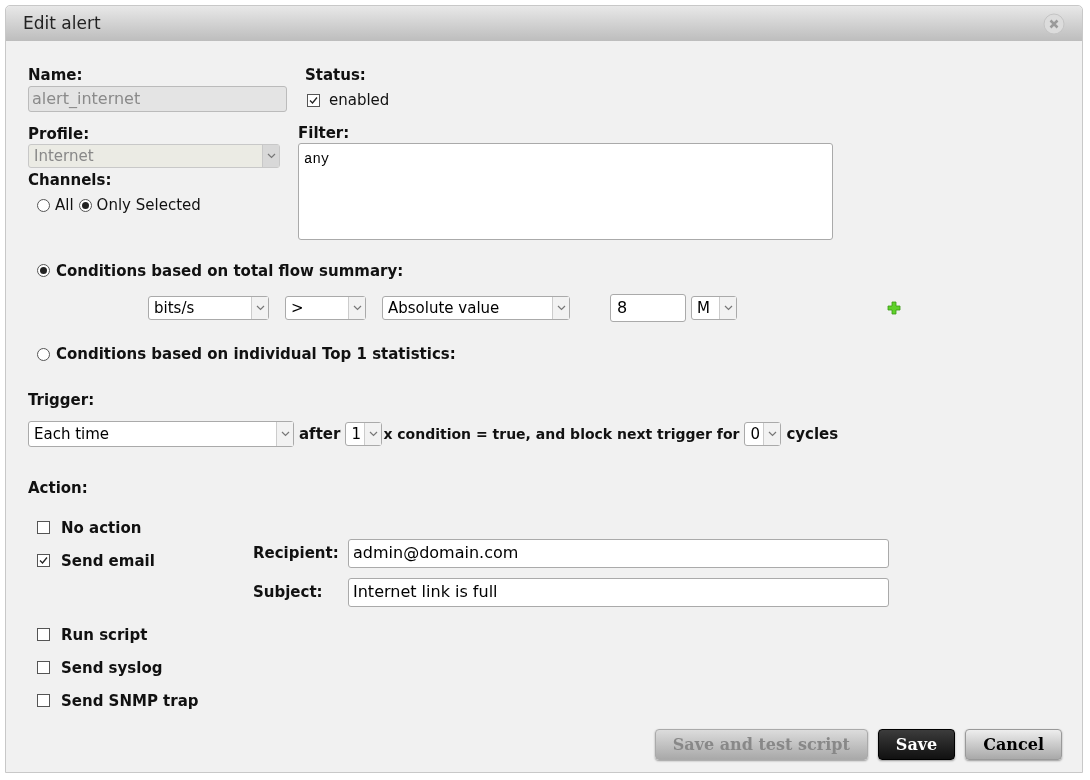 Image resolution: width=1090 pixels, height=780 pixels. I want to click on dropdown: M, so click(714, 308).